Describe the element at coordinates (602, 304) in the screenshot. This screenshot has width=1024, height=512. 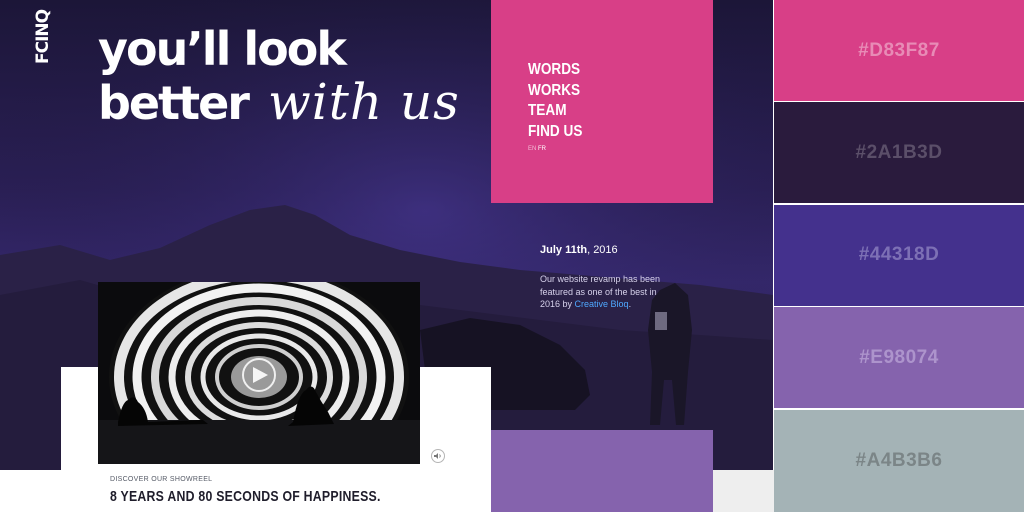
I see `creative-bloq-link: Creative Bloq` at that location.